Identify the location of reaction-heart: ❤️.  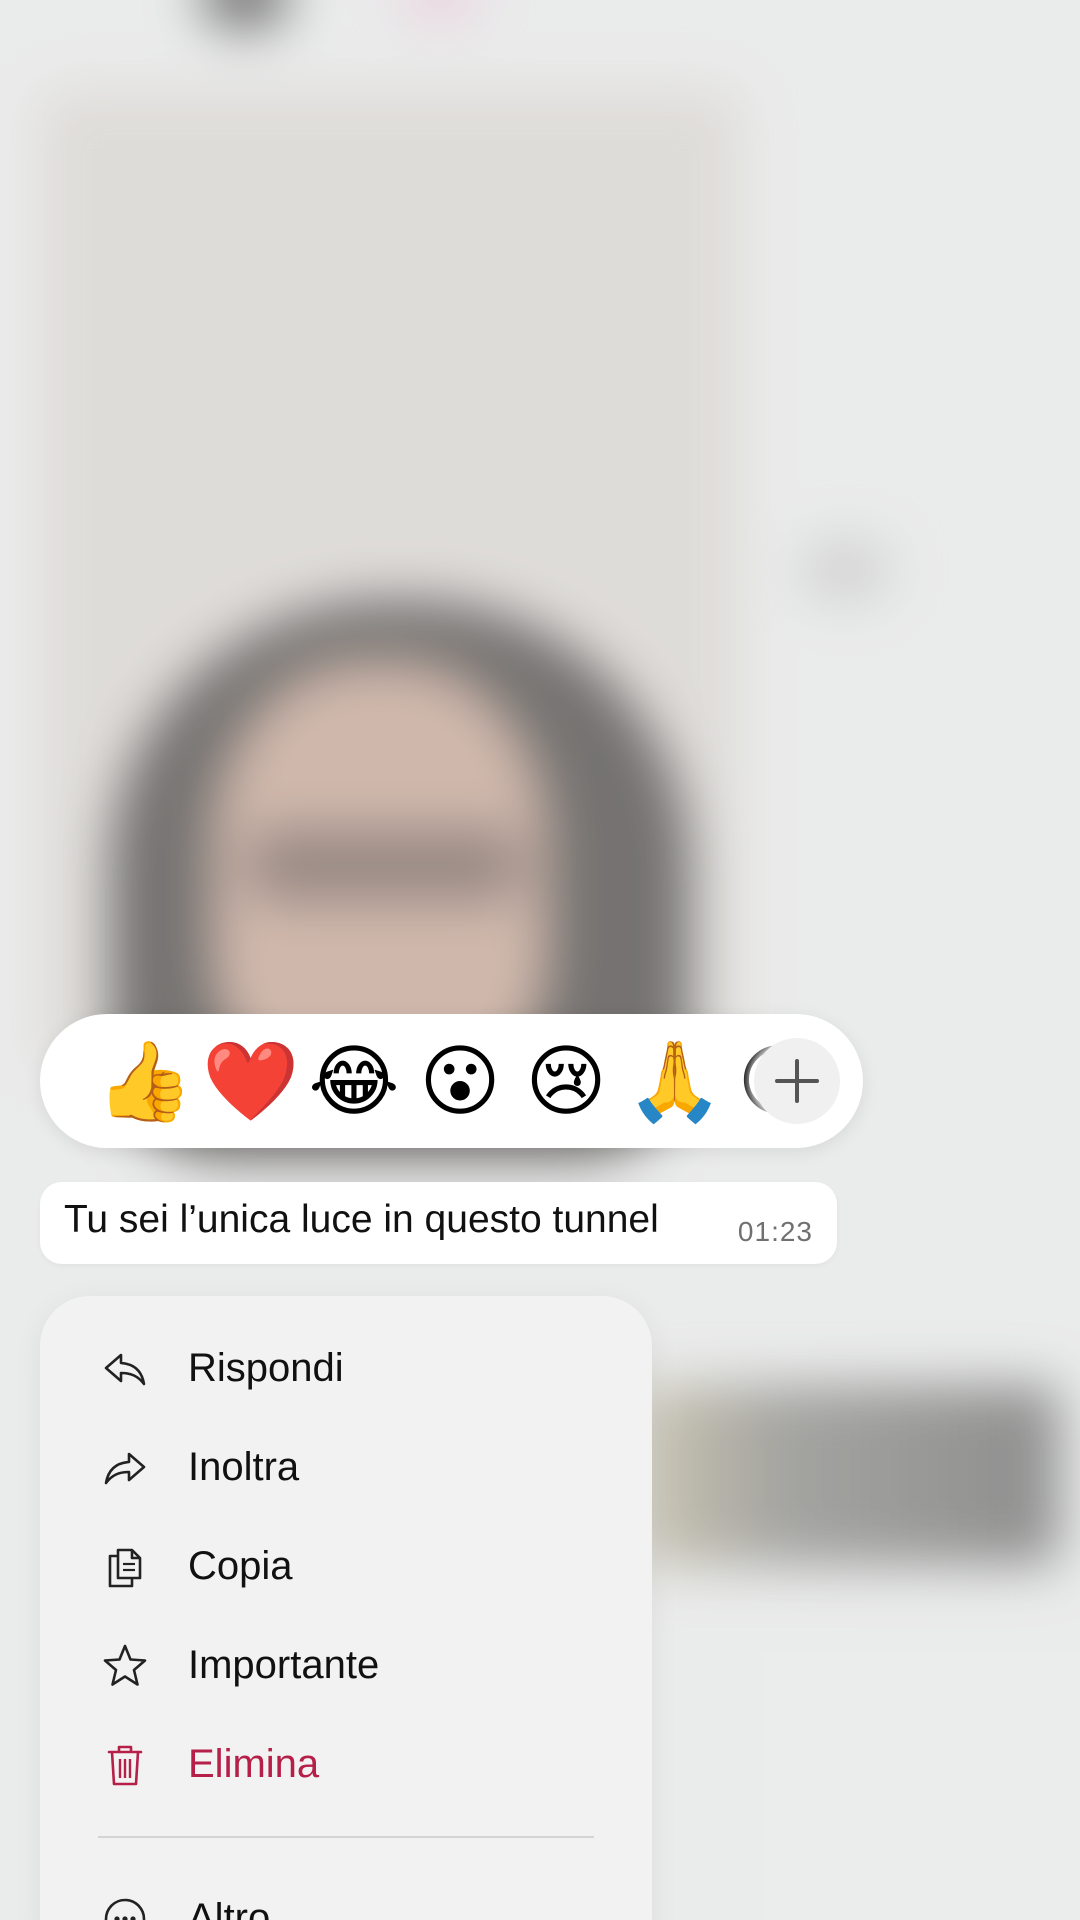
(250, 1082).